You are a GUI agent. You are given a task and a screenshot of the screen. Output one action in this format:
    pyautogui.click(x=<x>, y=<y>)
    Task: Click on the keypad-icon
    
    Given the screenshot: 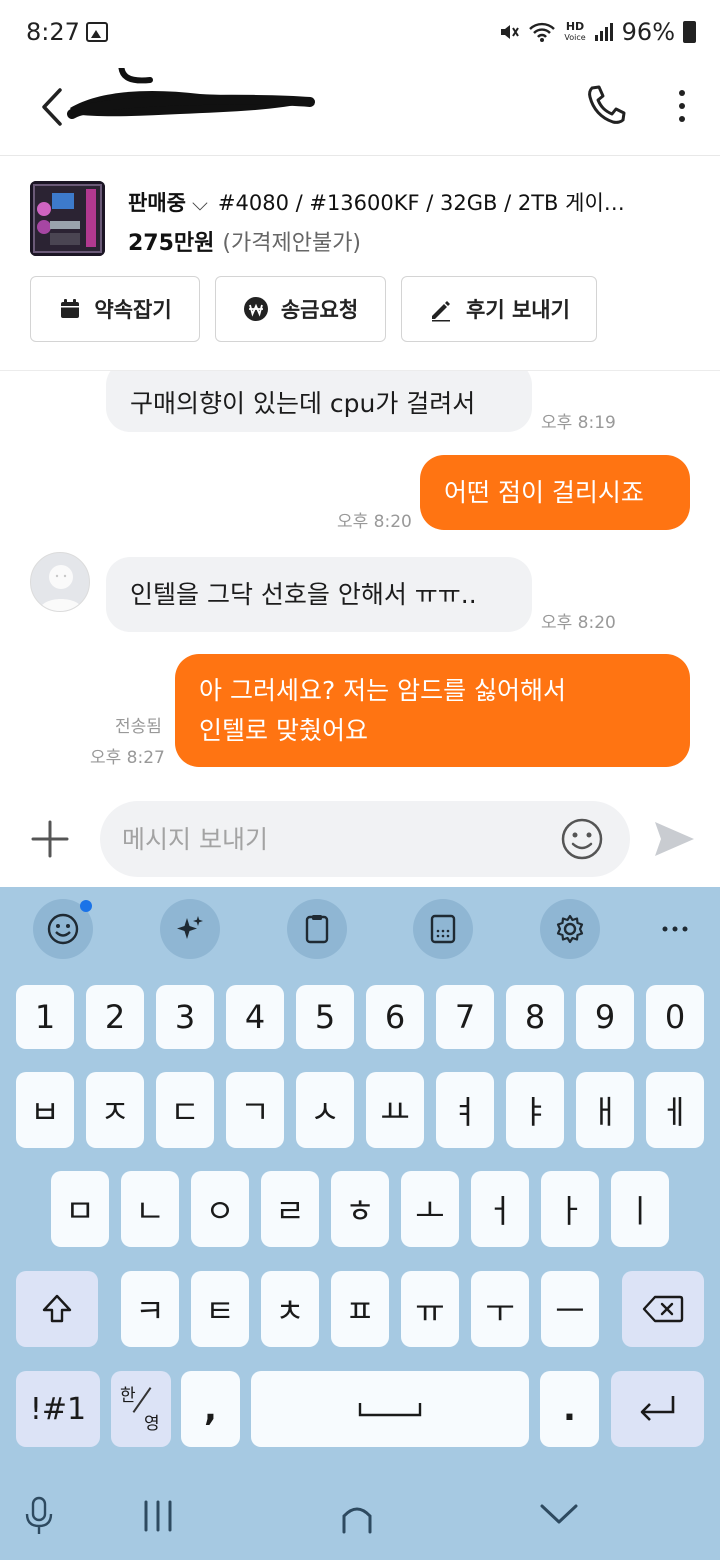 What is the action you would take?
    pyautogui.click(x=443, y=929)
    